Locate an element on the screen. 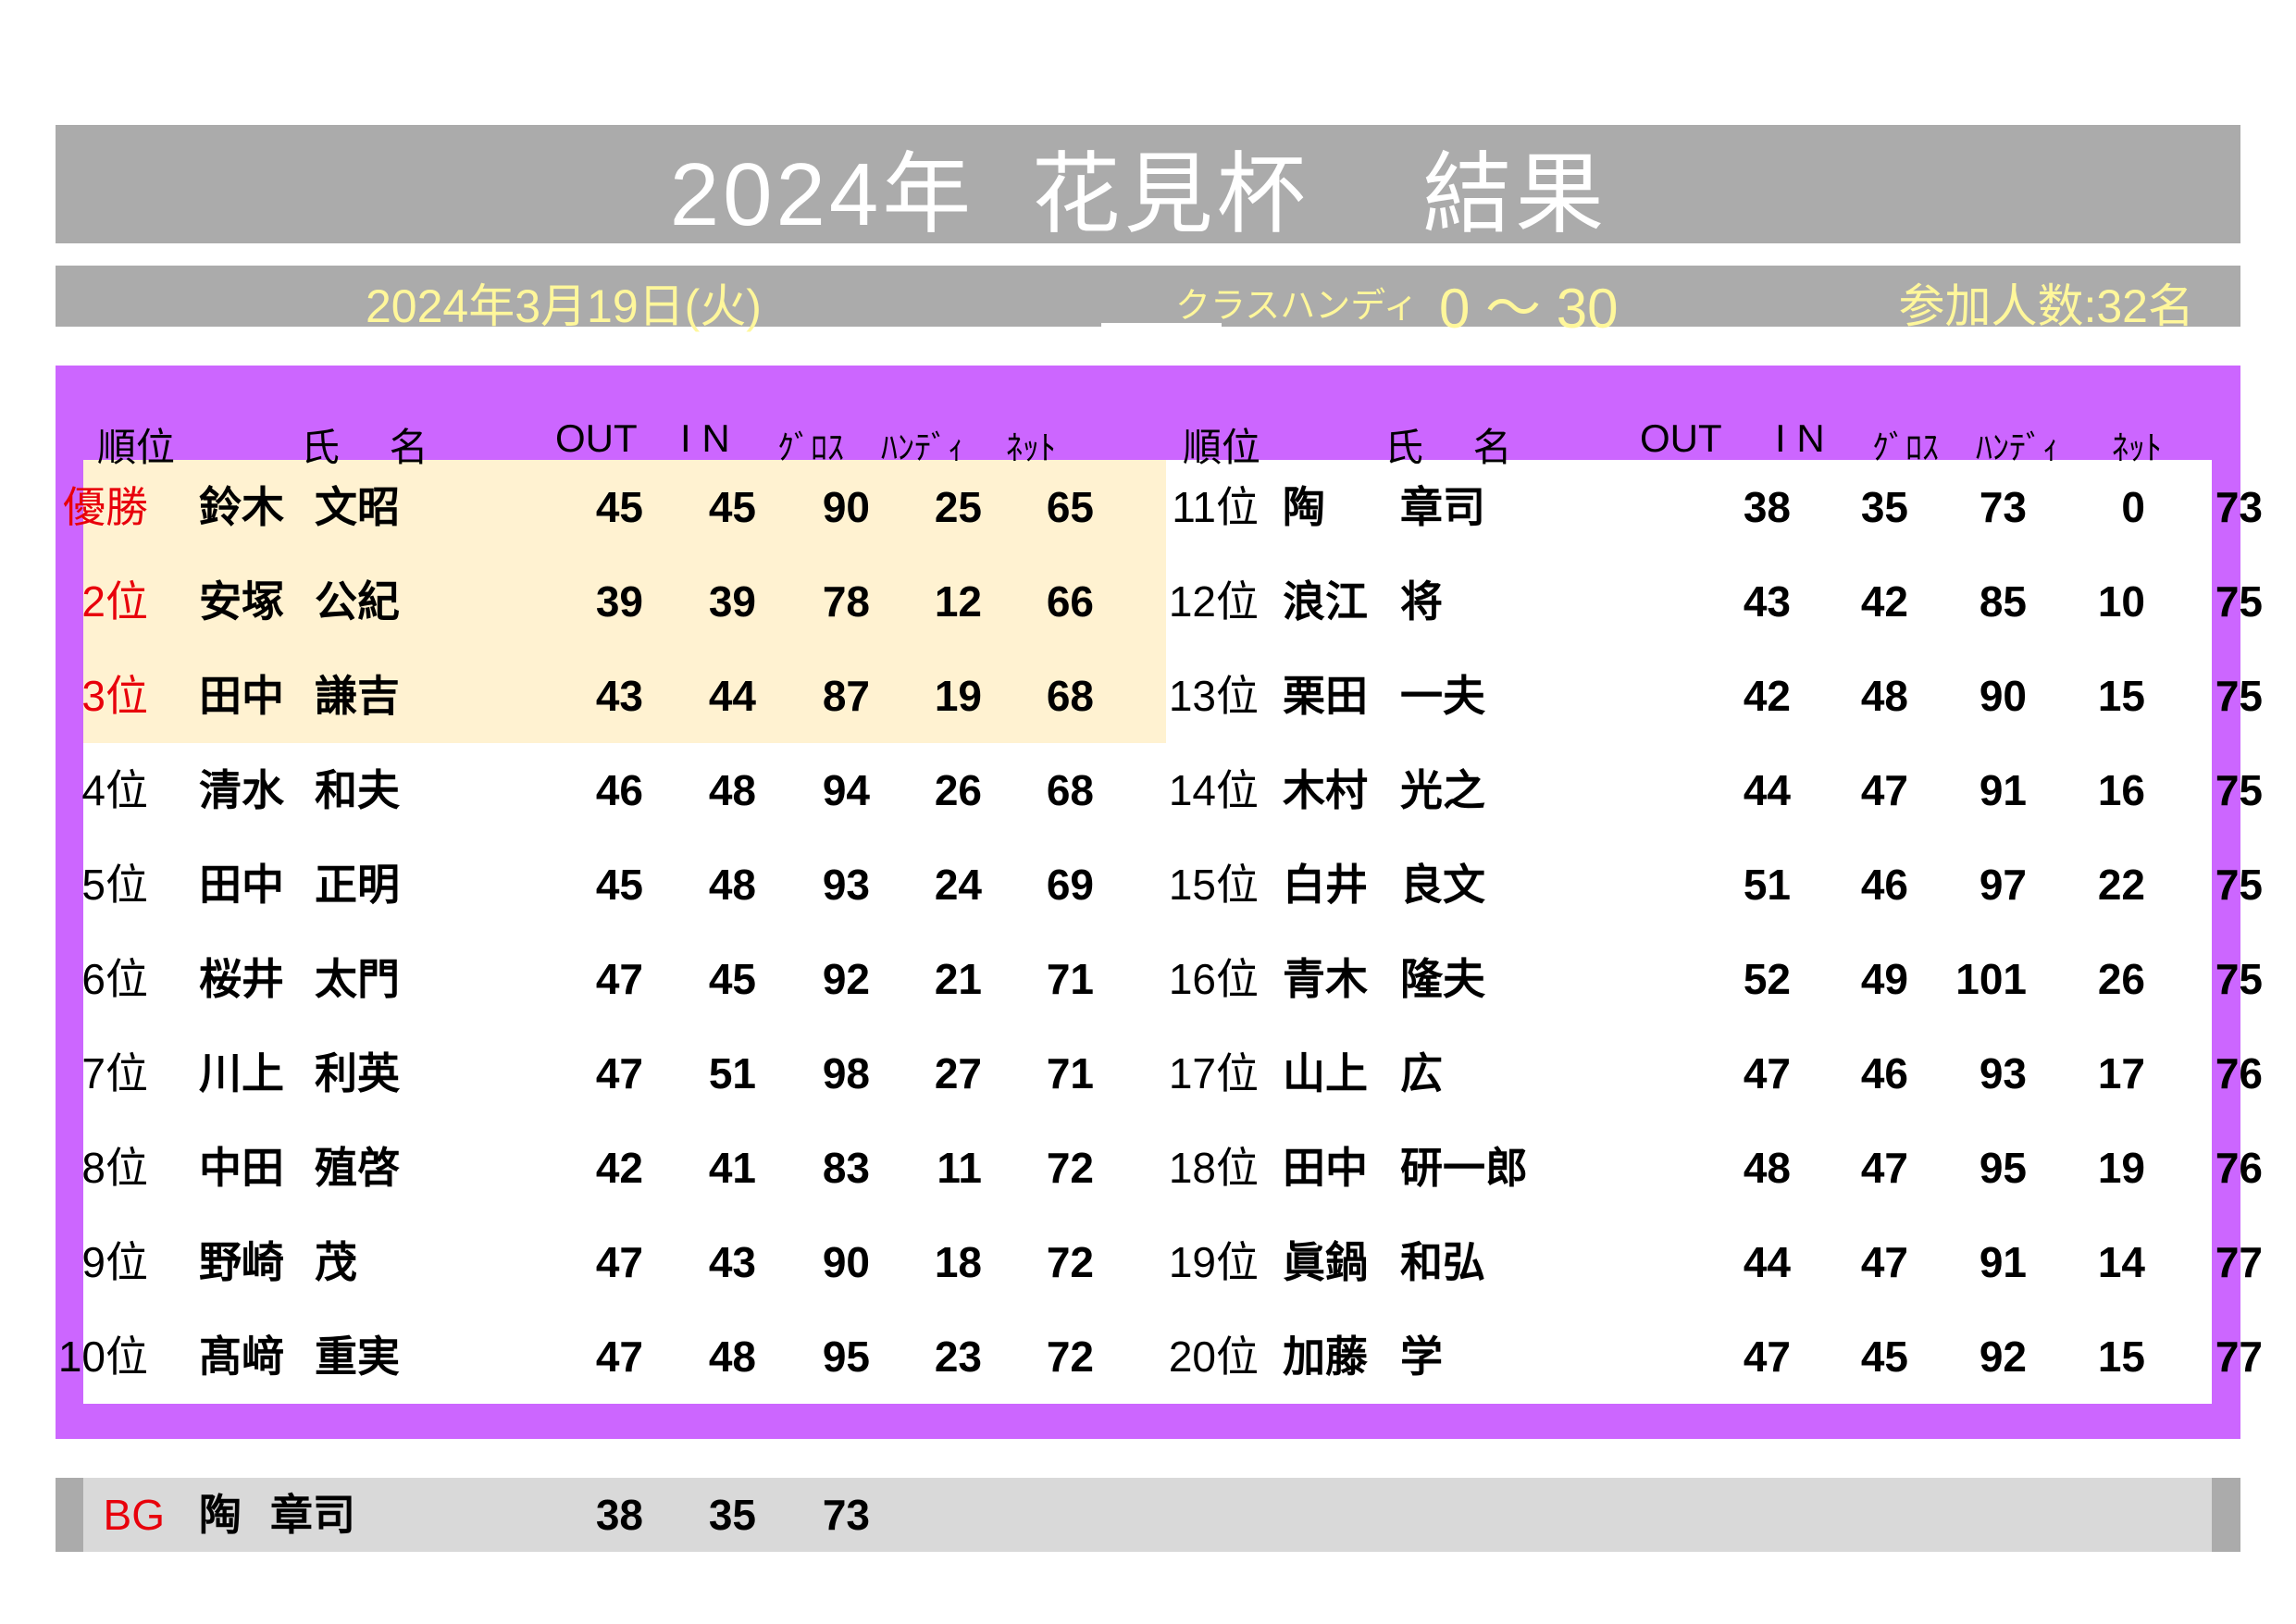  gross-score-cell: 85 is located at coordinates (2003, 601).